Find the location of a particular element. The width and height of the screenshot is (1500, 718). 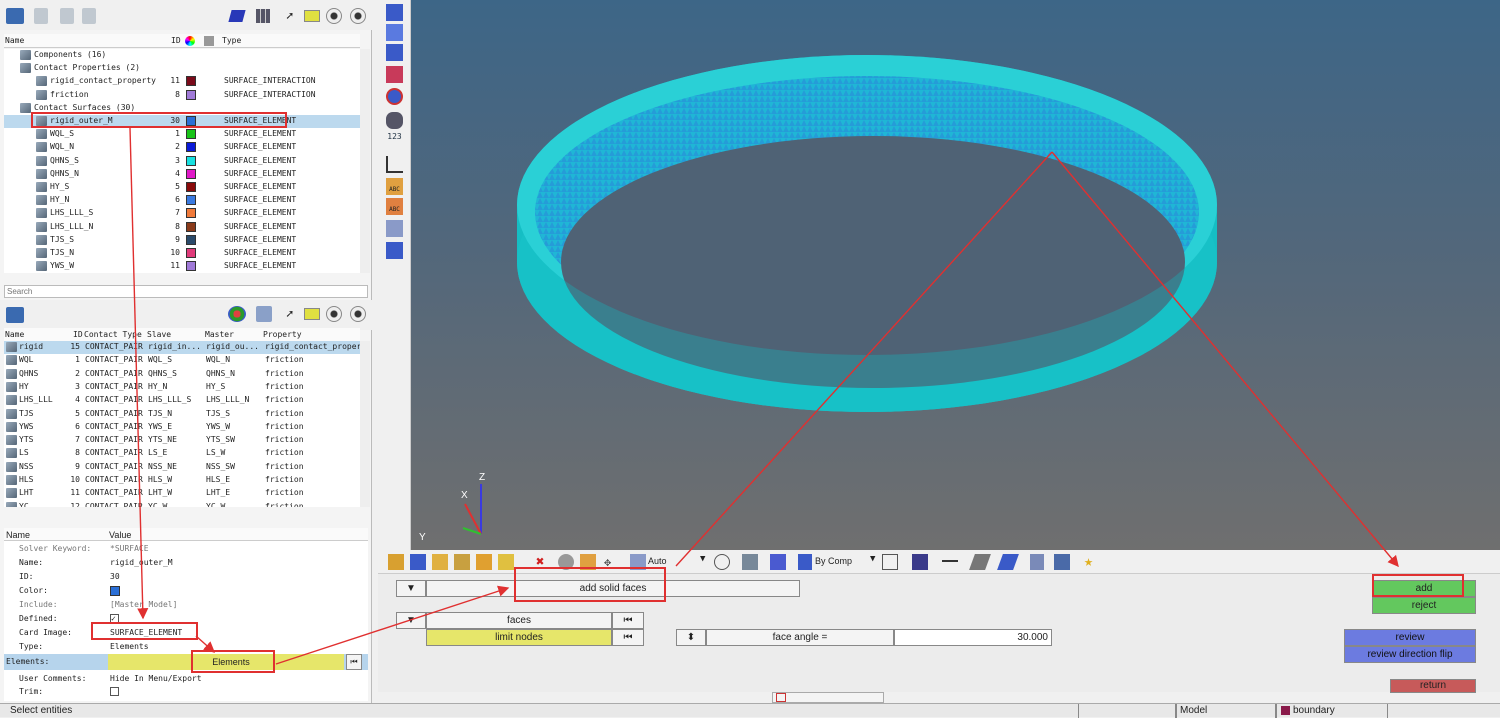

tree-row: YWS_W 11 SURFACE_ELEMENT is located at coordinates (182, 266).